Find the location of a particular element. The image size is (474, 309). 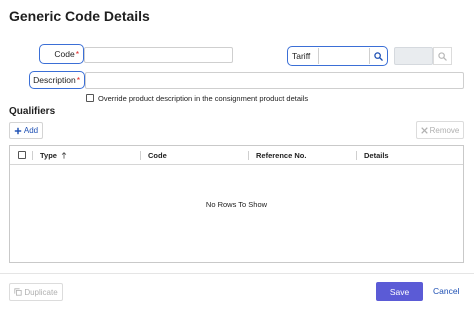

code-label: Code * is located at coordinates (61, 54).